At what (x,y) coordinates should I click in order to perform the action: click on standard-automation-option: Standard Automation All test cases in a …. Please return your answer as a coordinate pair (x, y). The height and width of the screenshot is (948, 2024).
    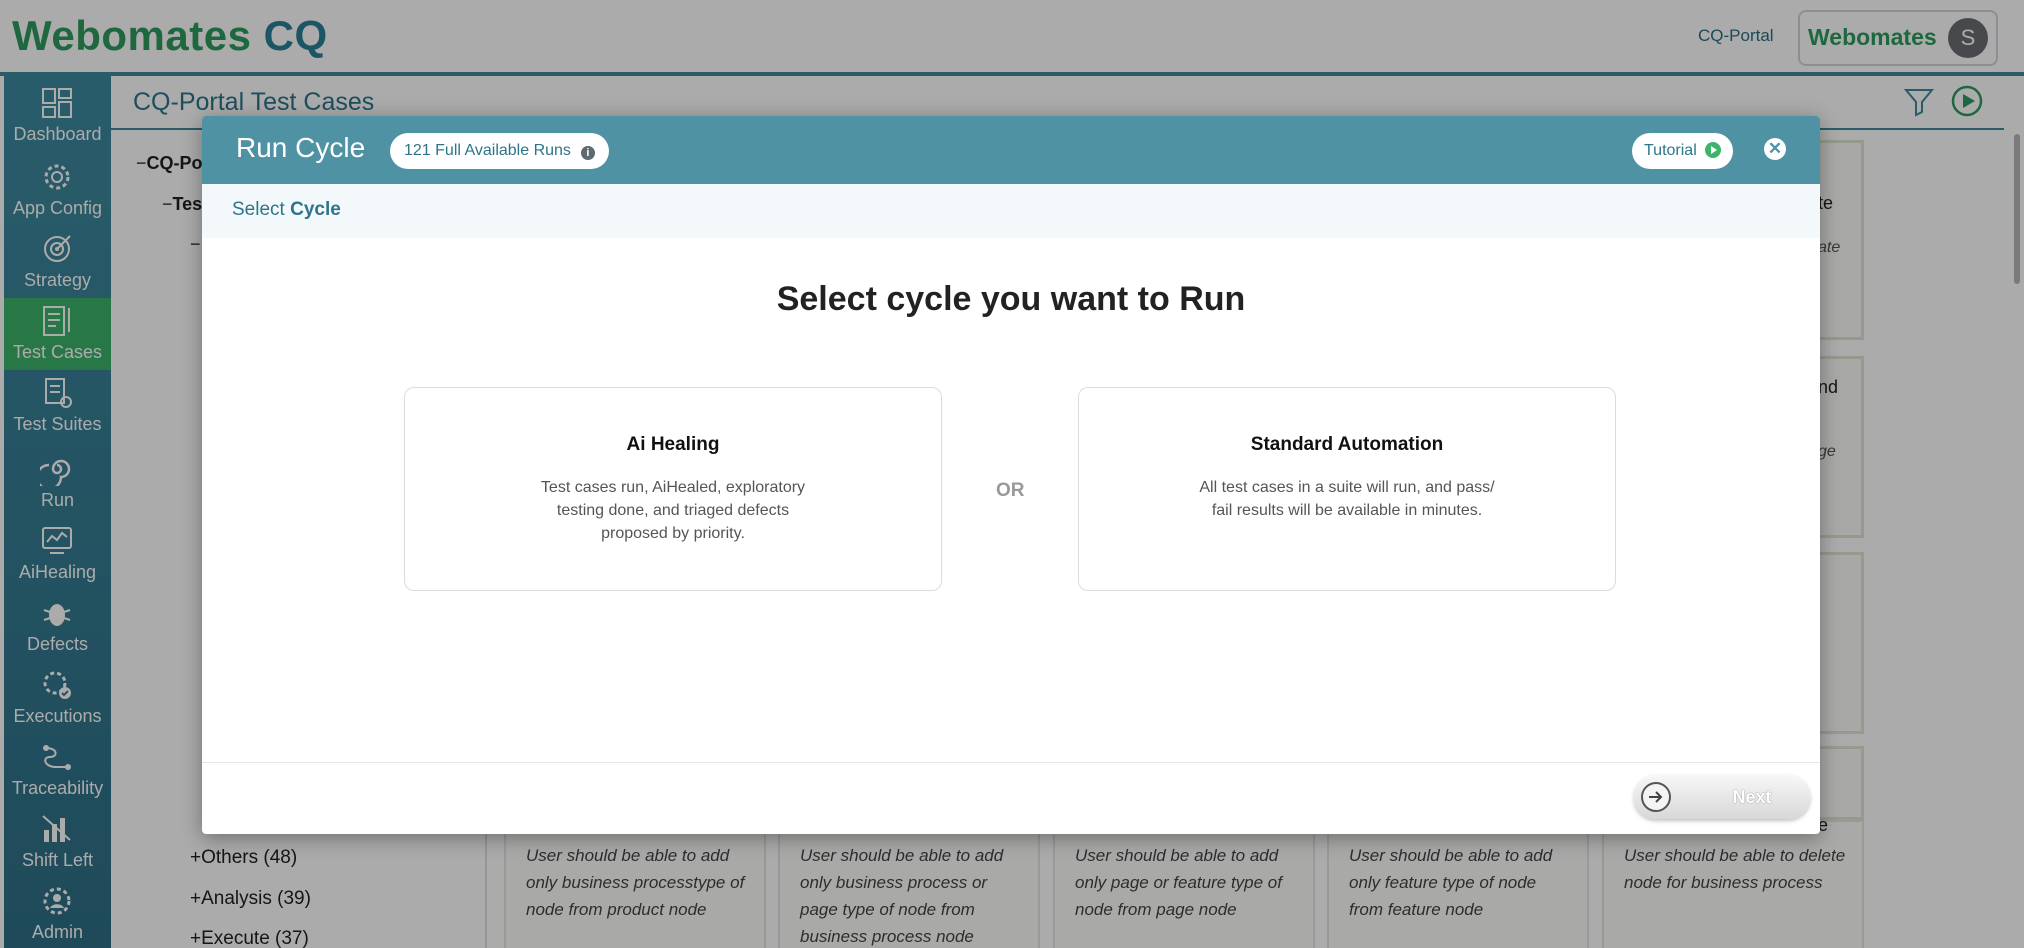
    Looking at the image, I should click on (1347, 489).